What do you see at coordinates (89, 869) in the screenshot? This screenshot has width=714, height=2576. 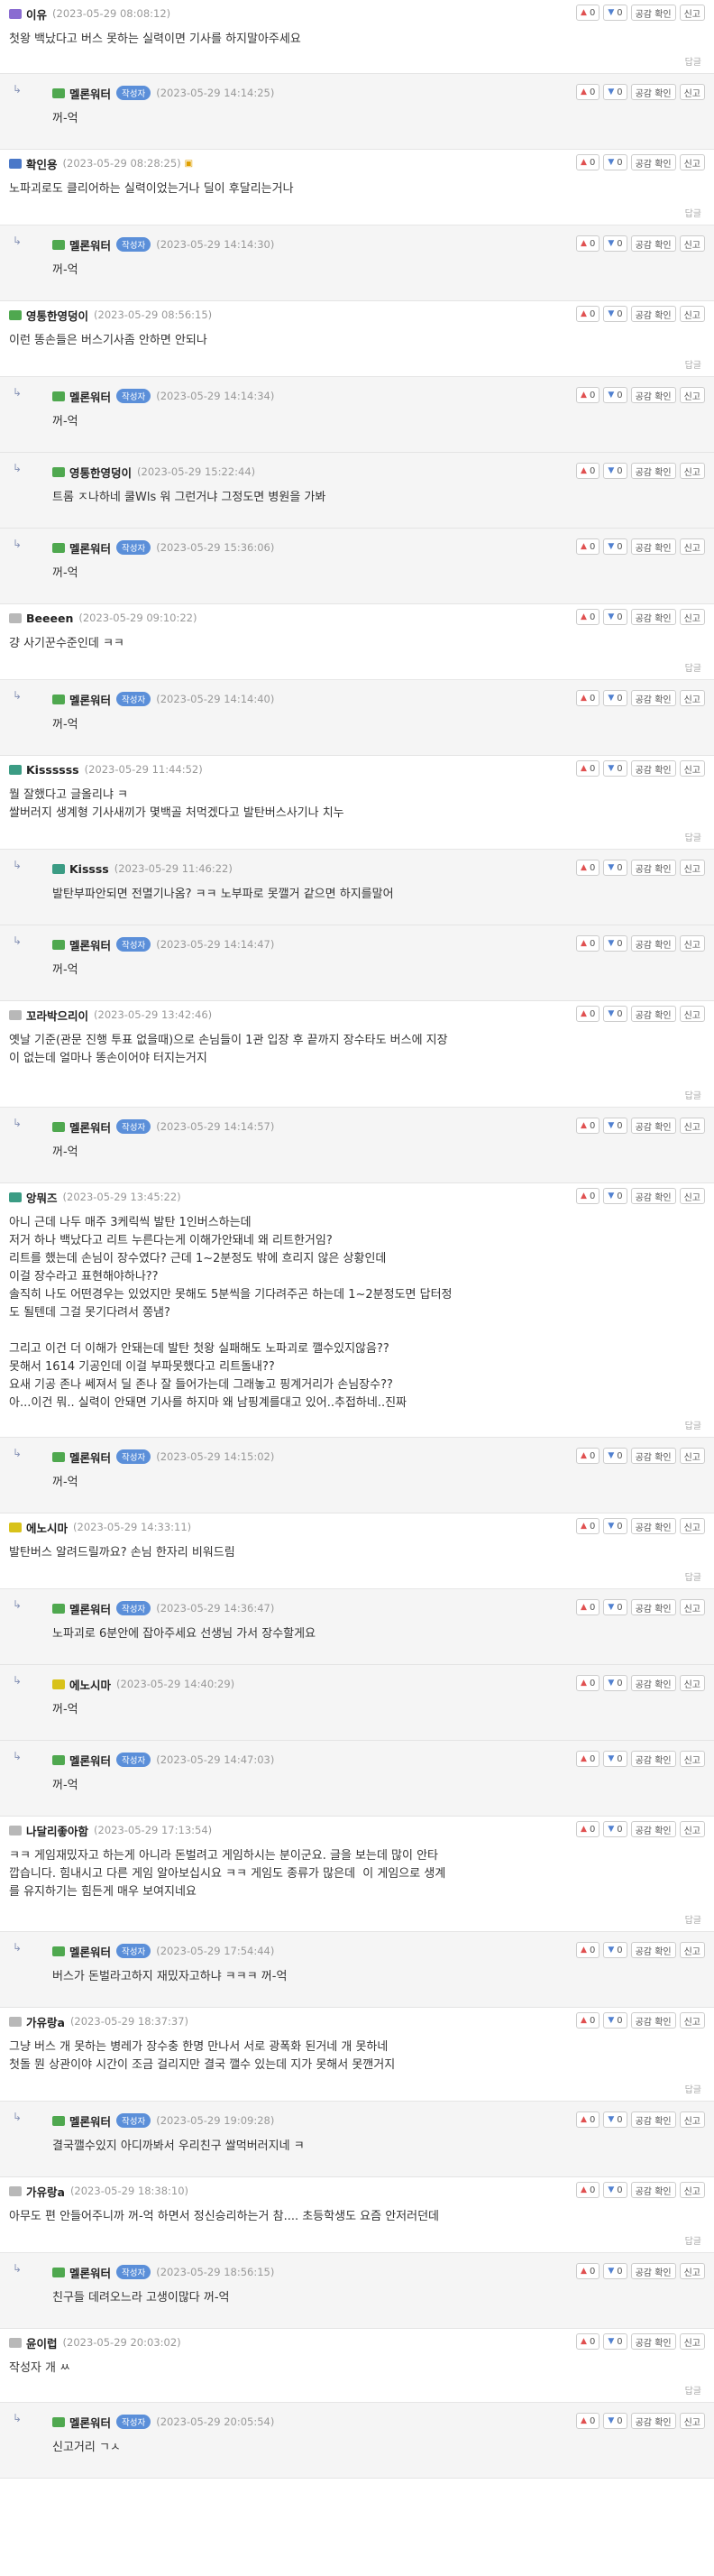 I see `nickname: Kissss` at bounding box center [89, 869].